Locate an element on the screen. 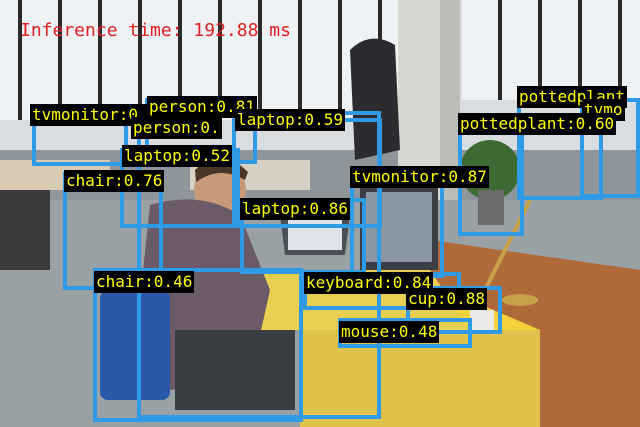 The image size is (640, 427). det-label-person-back-2: person:0. is located at coordinates (176, 128).